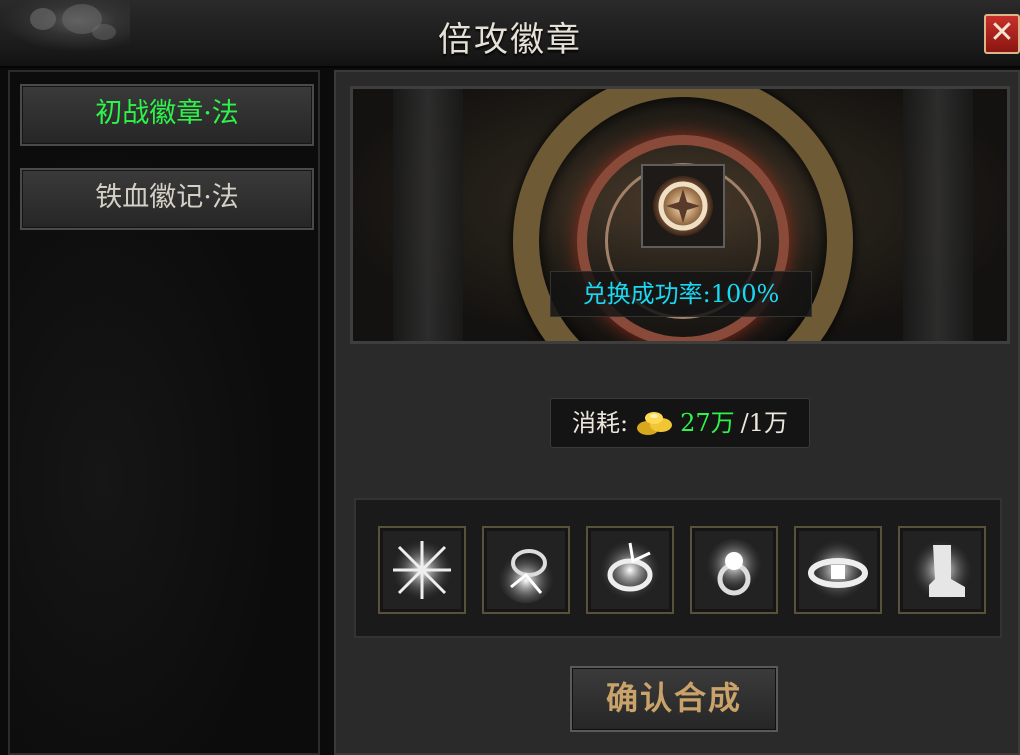 This screenshot has height=755, width=1020. What do you see at coordinates (600, 423) in the screenshot?
I see `cost-label: 消耗:` at bounding box center [600, 423].